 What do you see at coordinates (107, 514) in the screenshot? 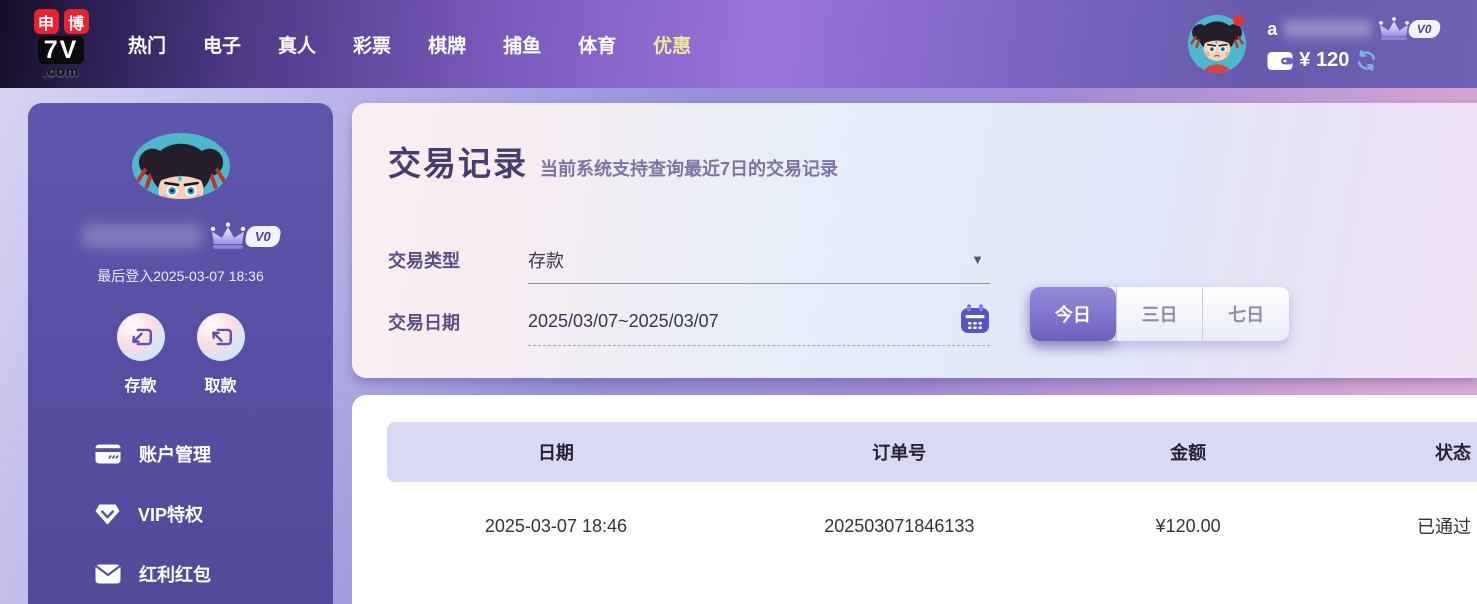
I see `vip-diamond-icon` at bounding box center [107, 514].